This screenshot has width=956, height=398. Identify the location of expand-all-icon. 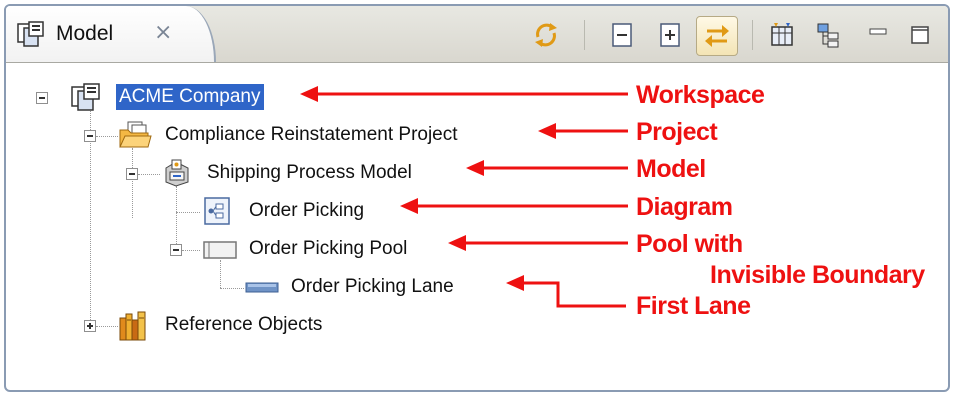
(670, 35).